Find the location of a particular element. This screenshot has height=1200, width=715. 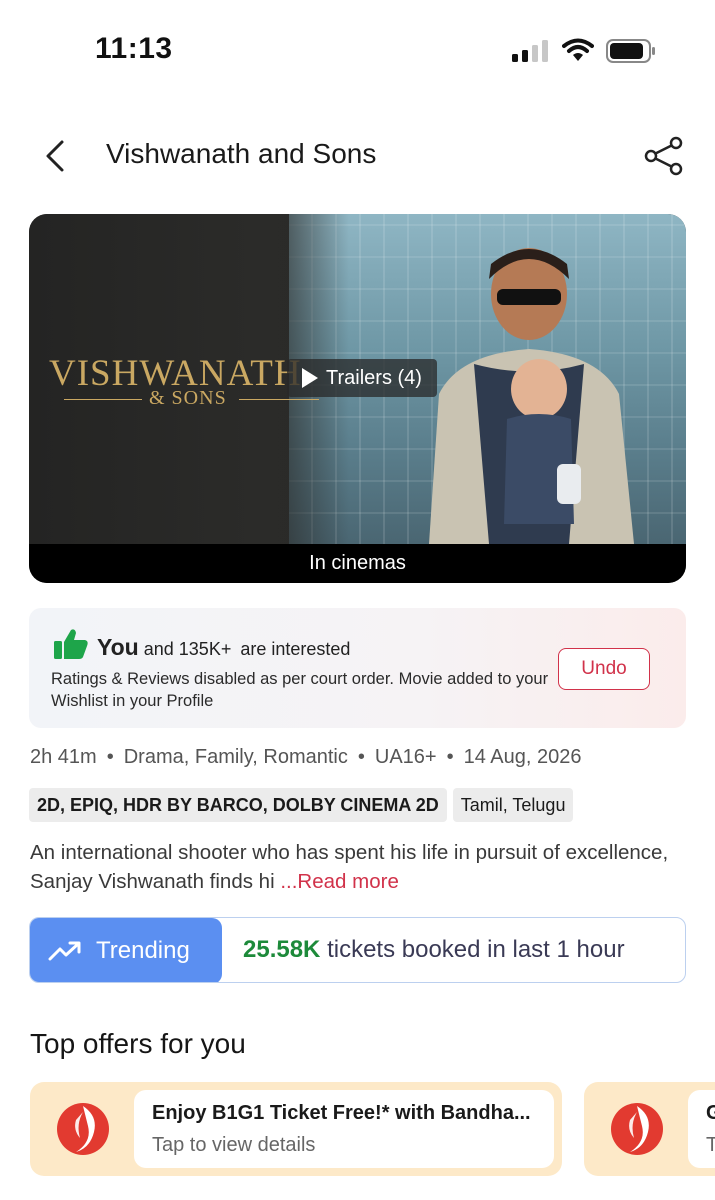

trailers-button: Trailers (4) is located at coordinates (362, 378).